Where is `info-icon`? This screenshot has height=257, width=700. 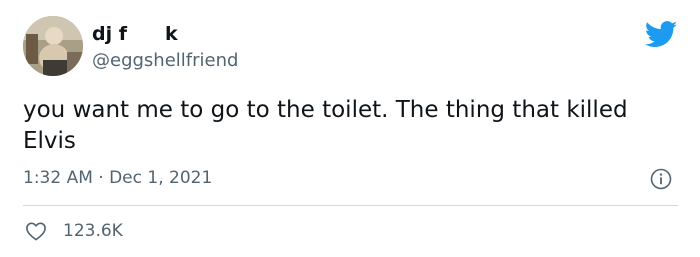 info-icon is located at coordinates (661, 179).